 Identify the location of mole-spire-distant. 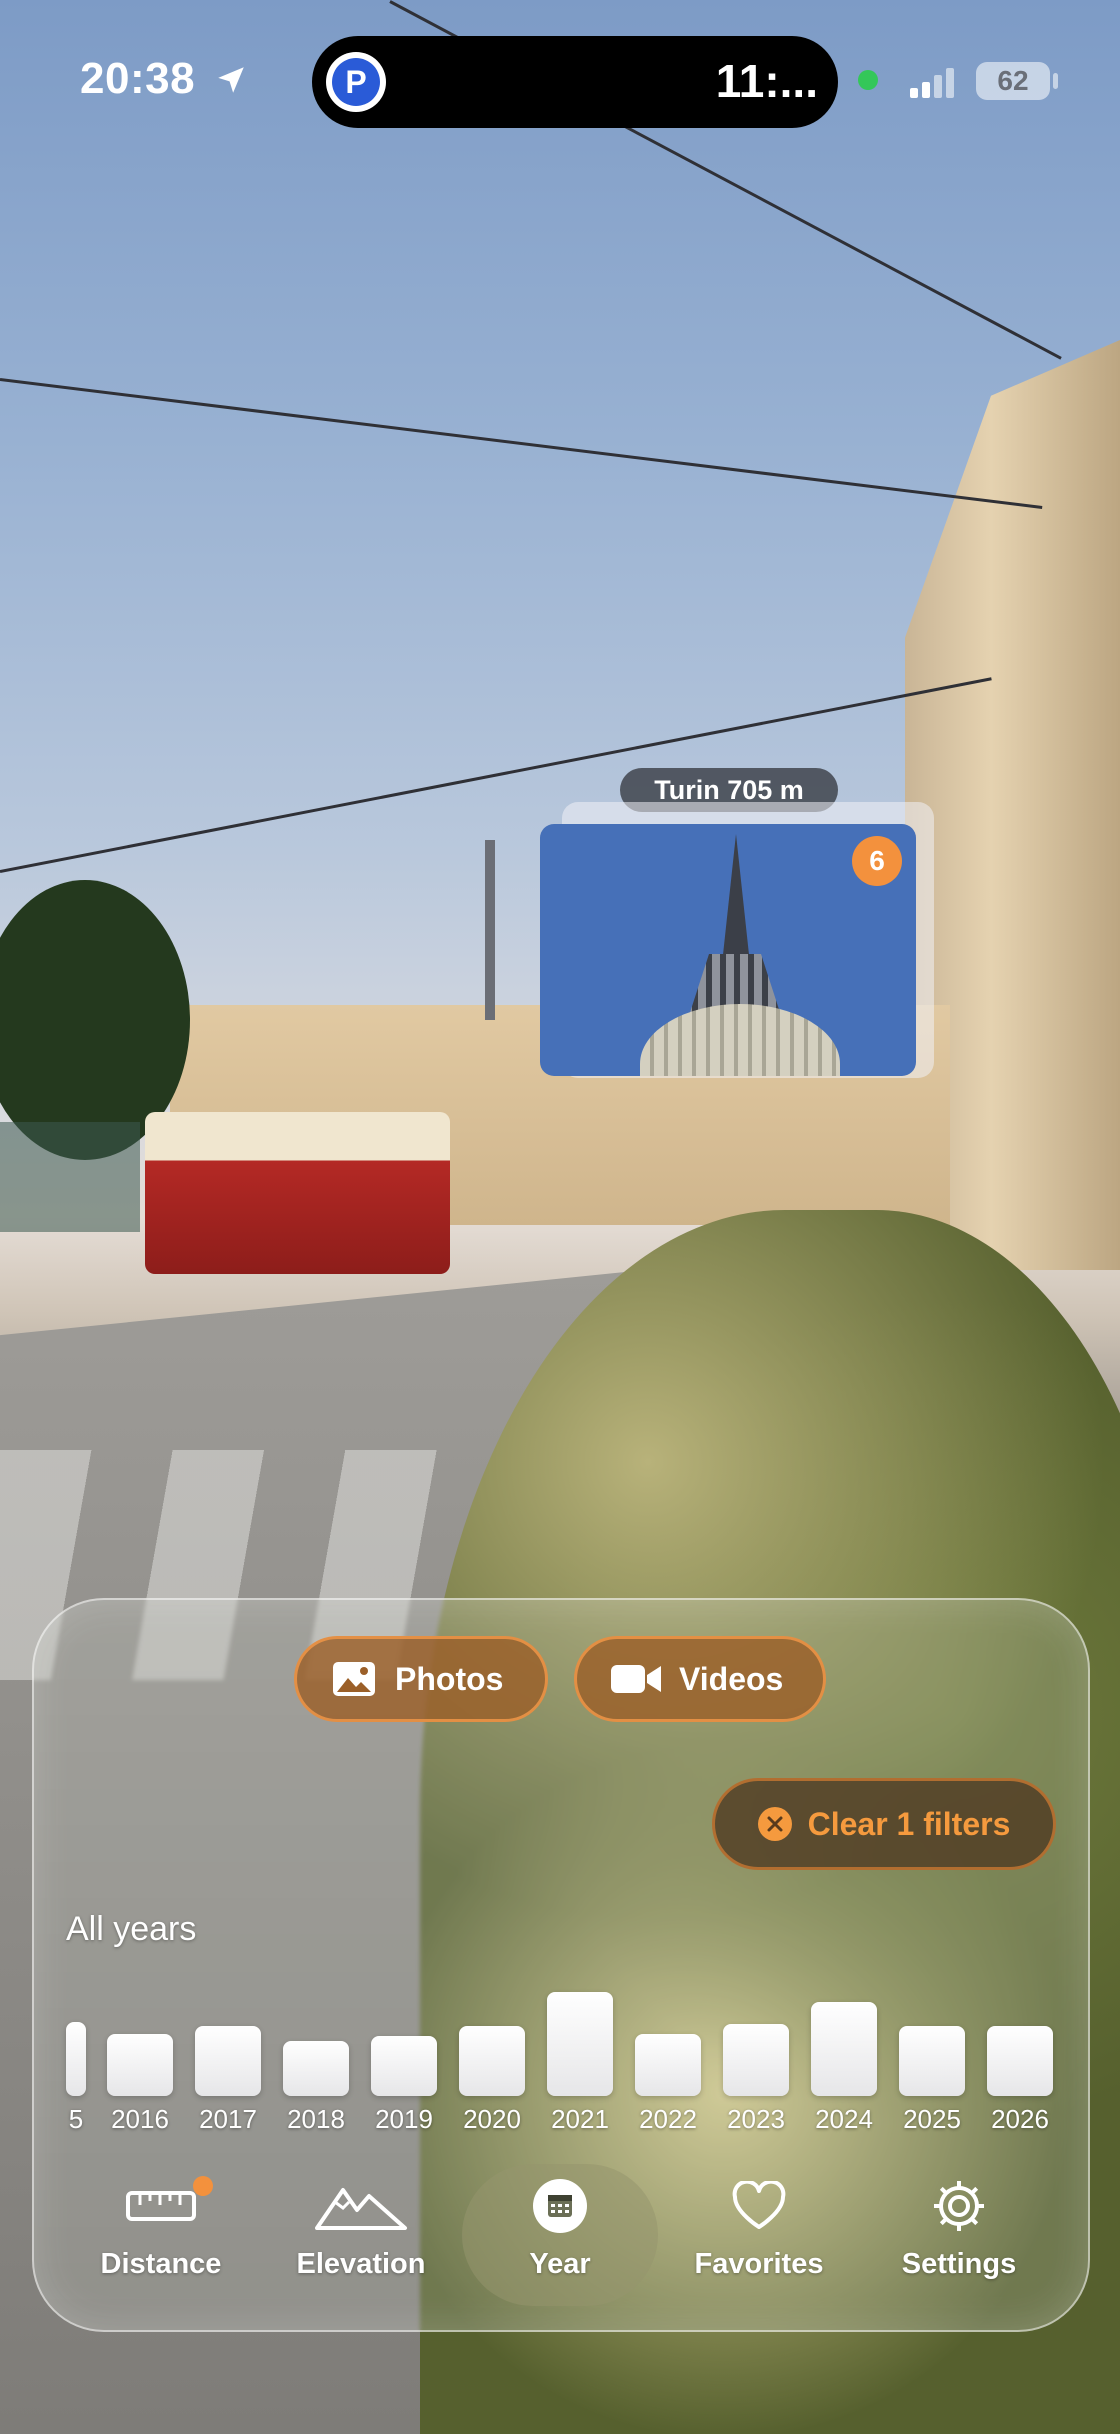
(490, 930).